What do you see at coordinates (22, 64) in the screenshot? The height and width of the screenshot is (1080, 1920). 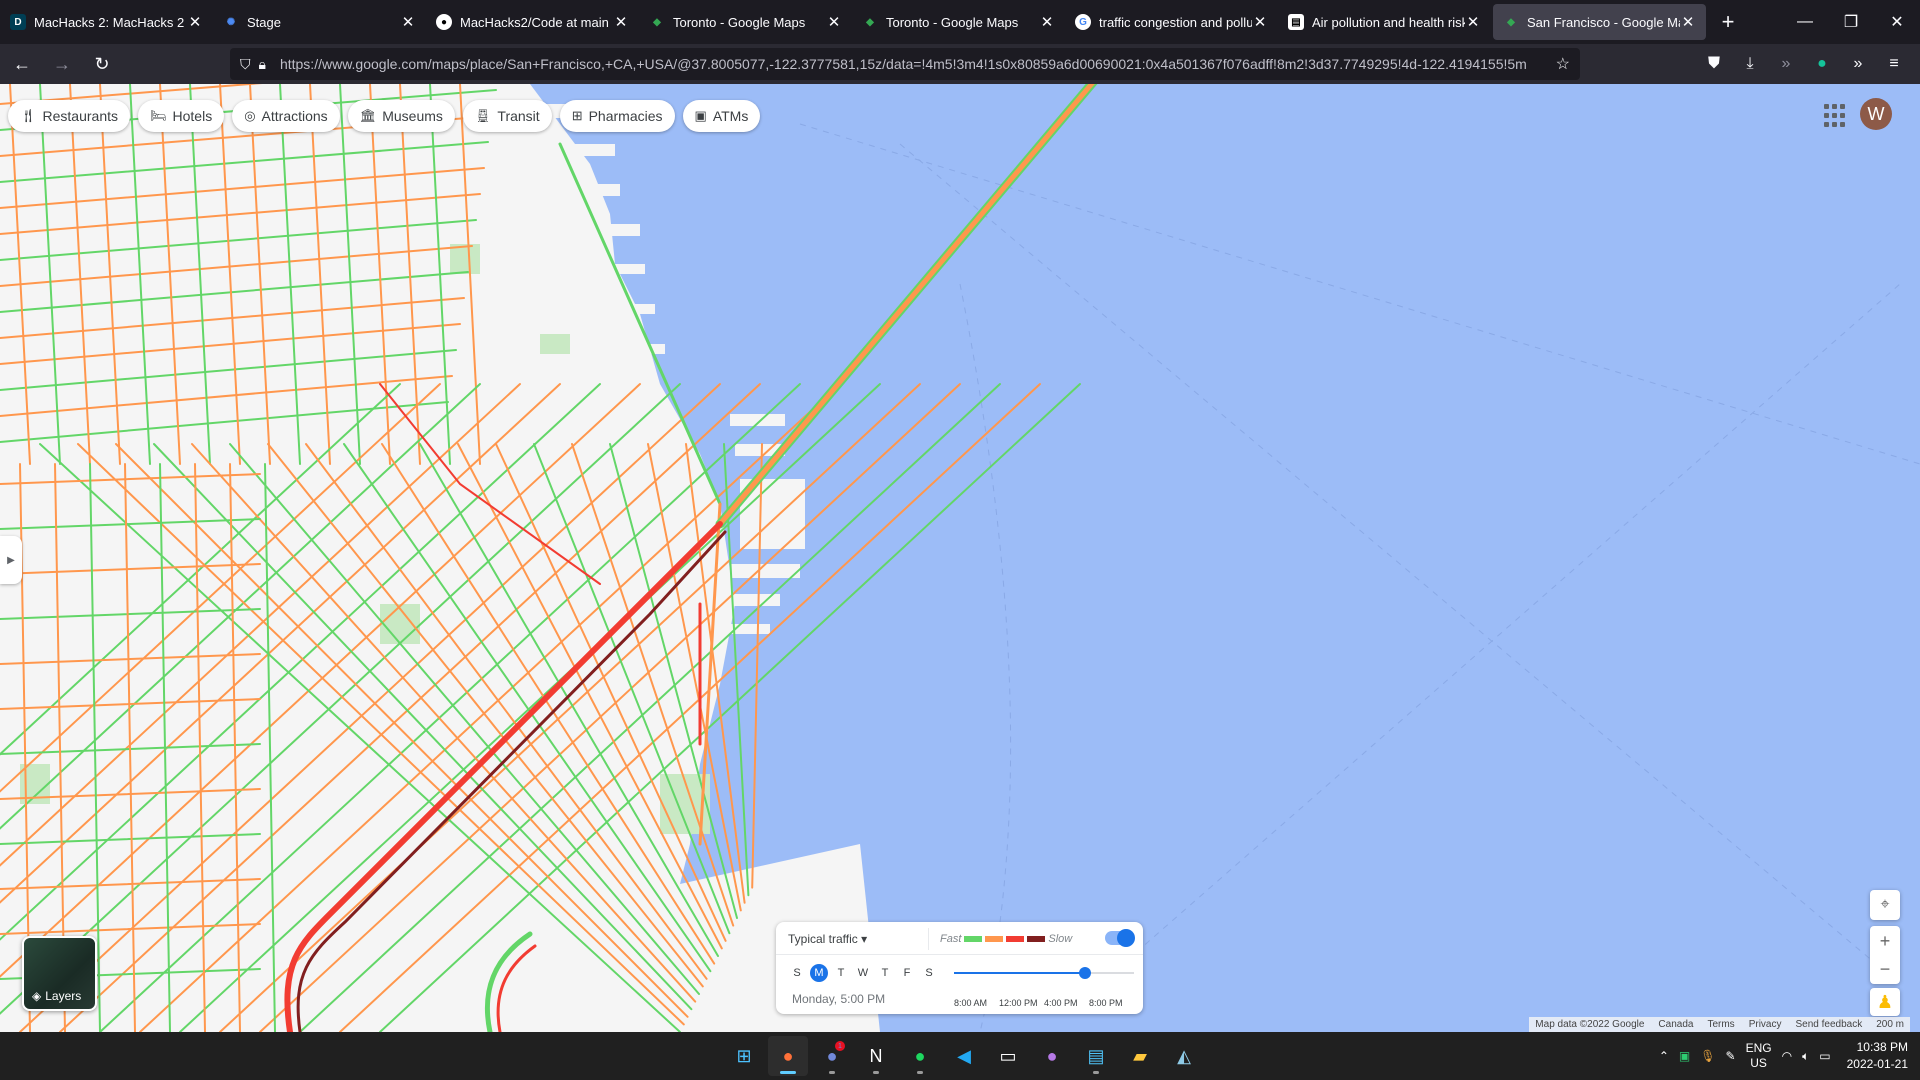 I see `back-icon: ←` at bounding box center [22, 64].